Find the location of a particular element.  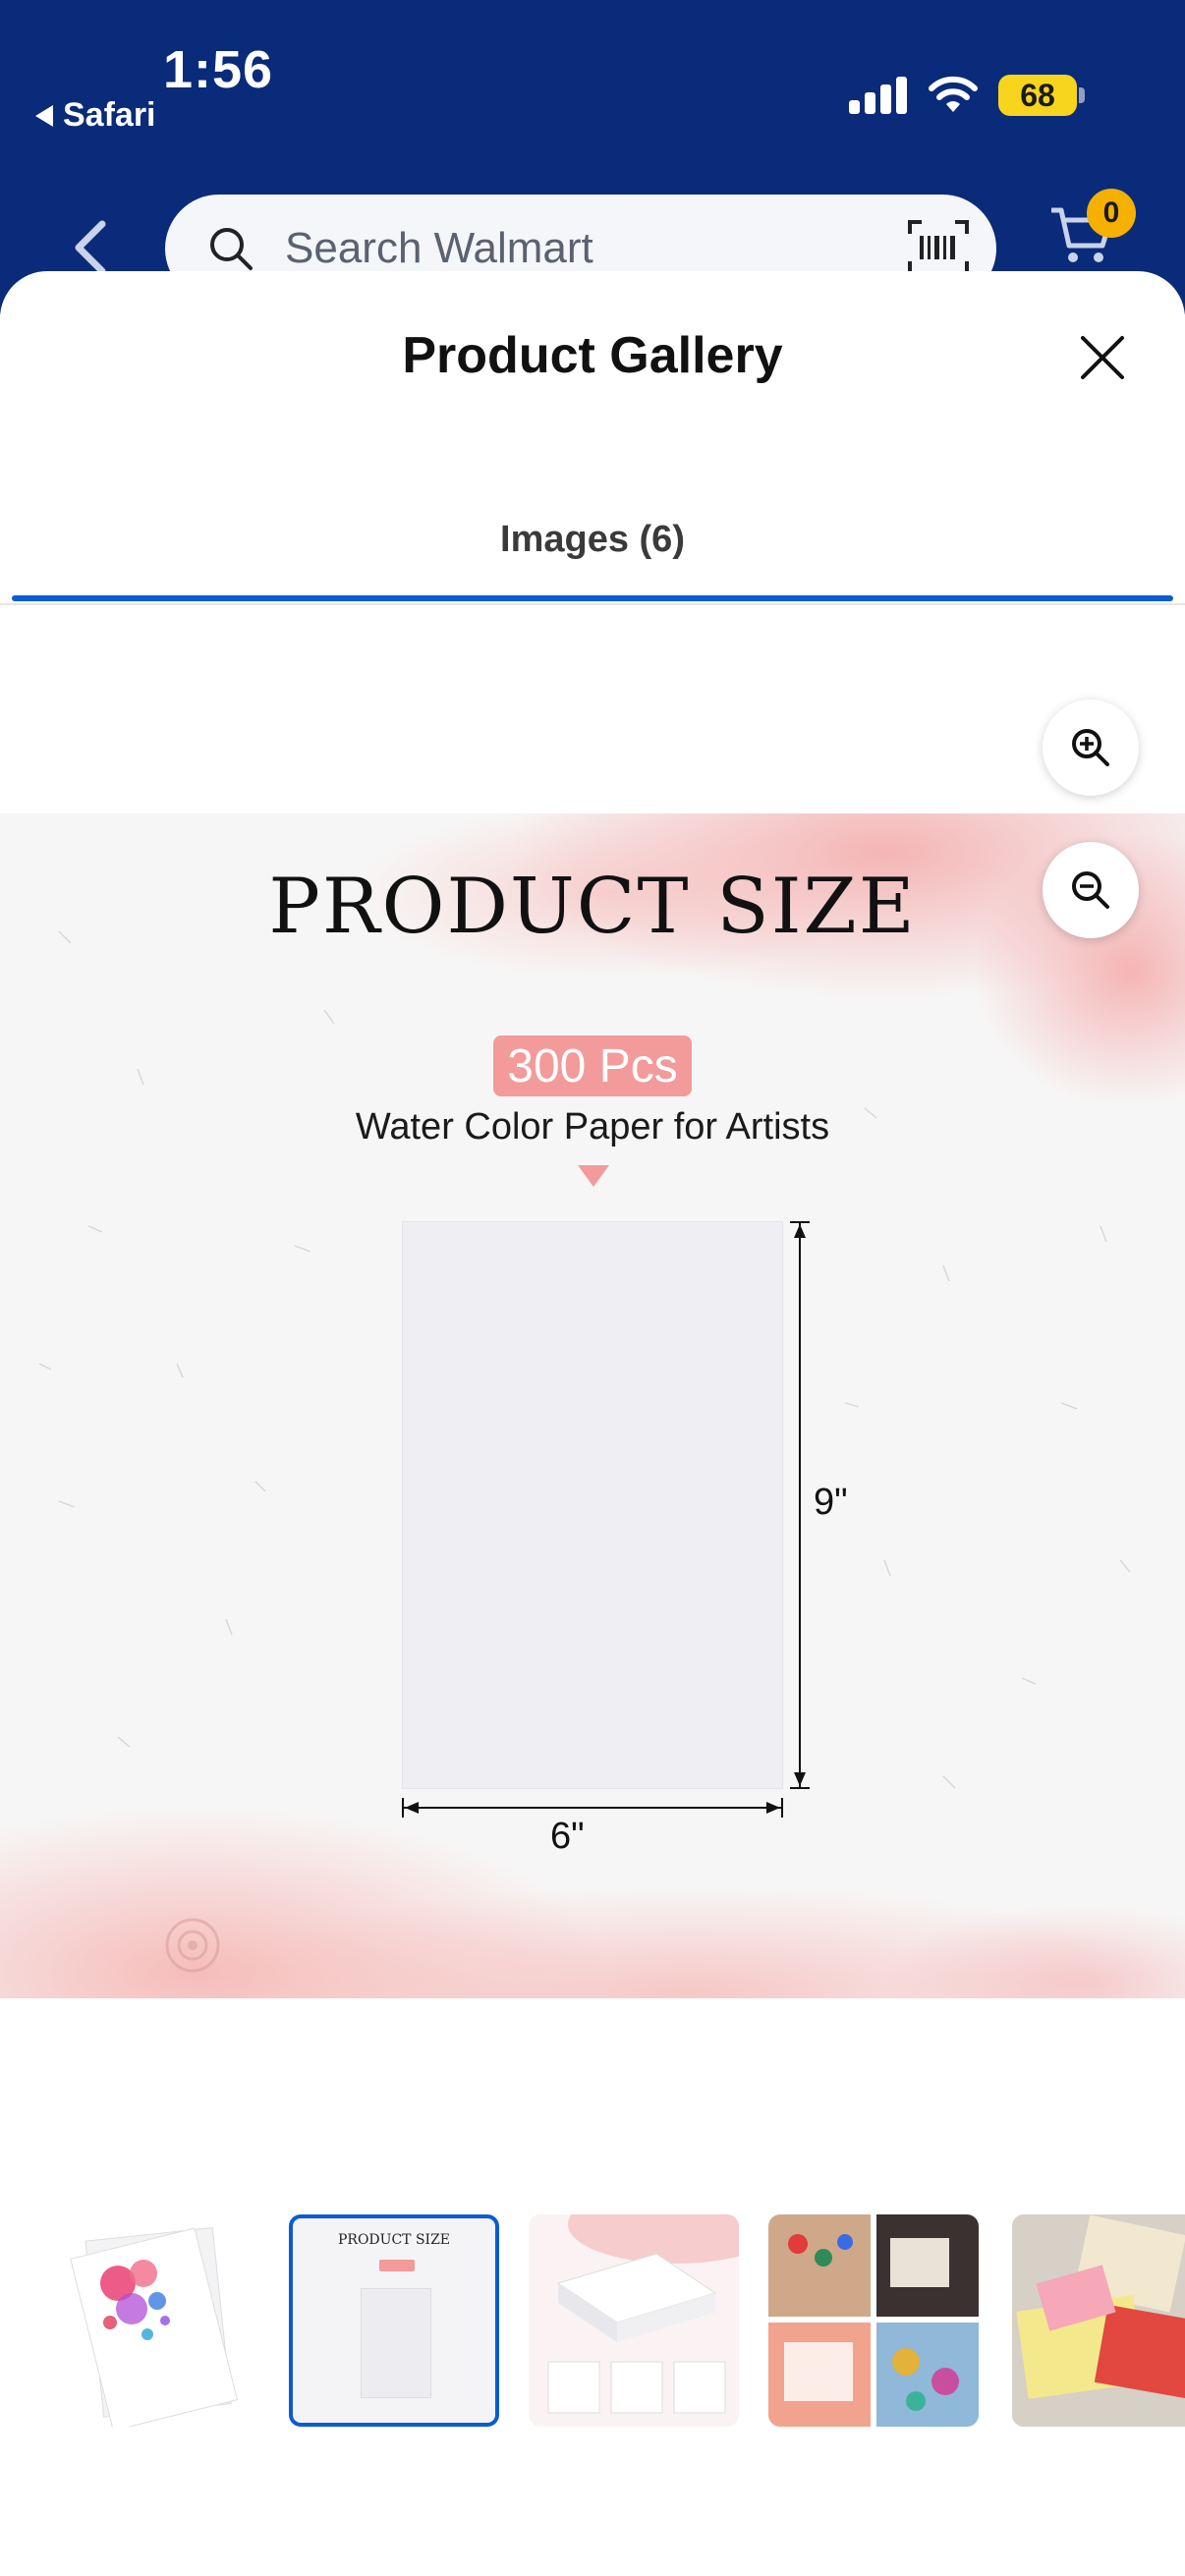

wifi-icon is located at coordinates (954, 94).